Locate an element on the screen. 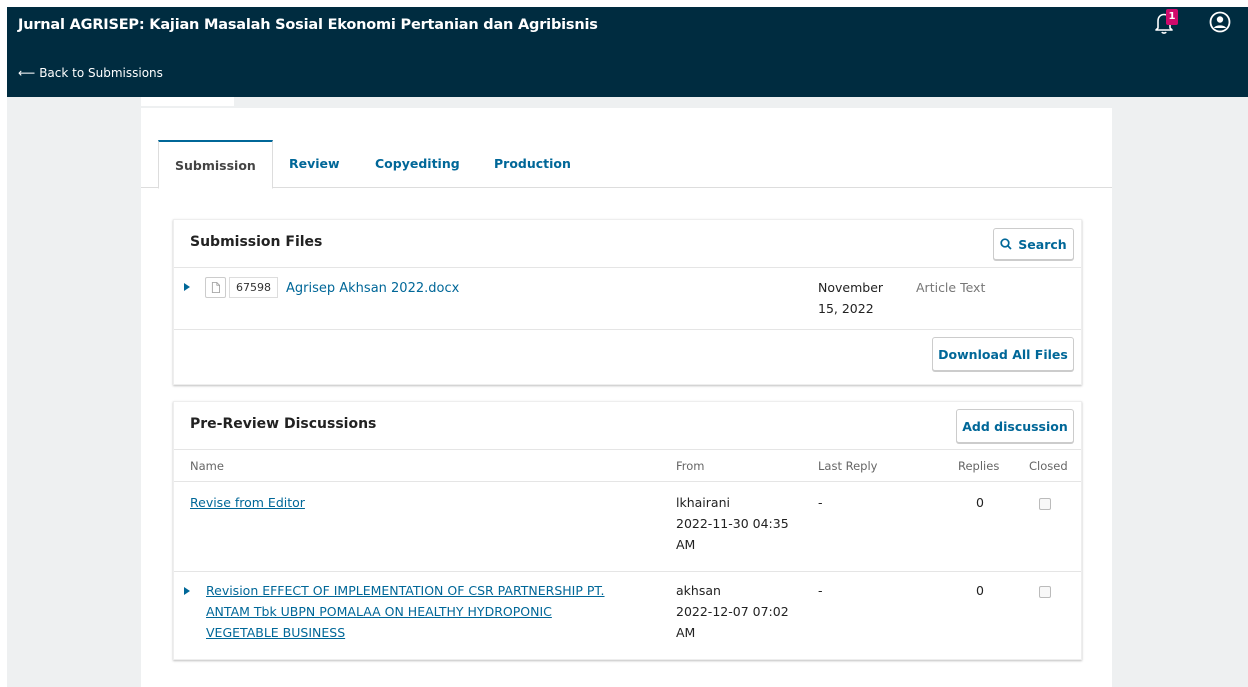 This screenshot has height=687, width=1248. tab-submission: Submission is located at coordinates (215, 164).